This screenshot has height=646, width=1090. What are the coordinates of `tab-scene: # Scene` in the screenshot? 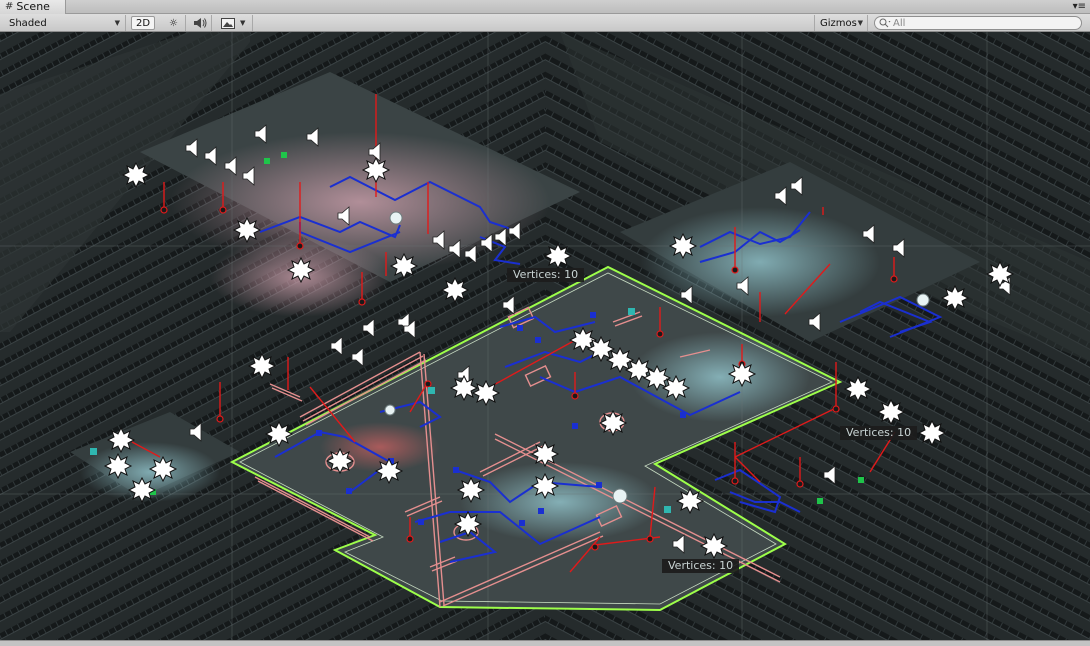 It's located at (33, 7).